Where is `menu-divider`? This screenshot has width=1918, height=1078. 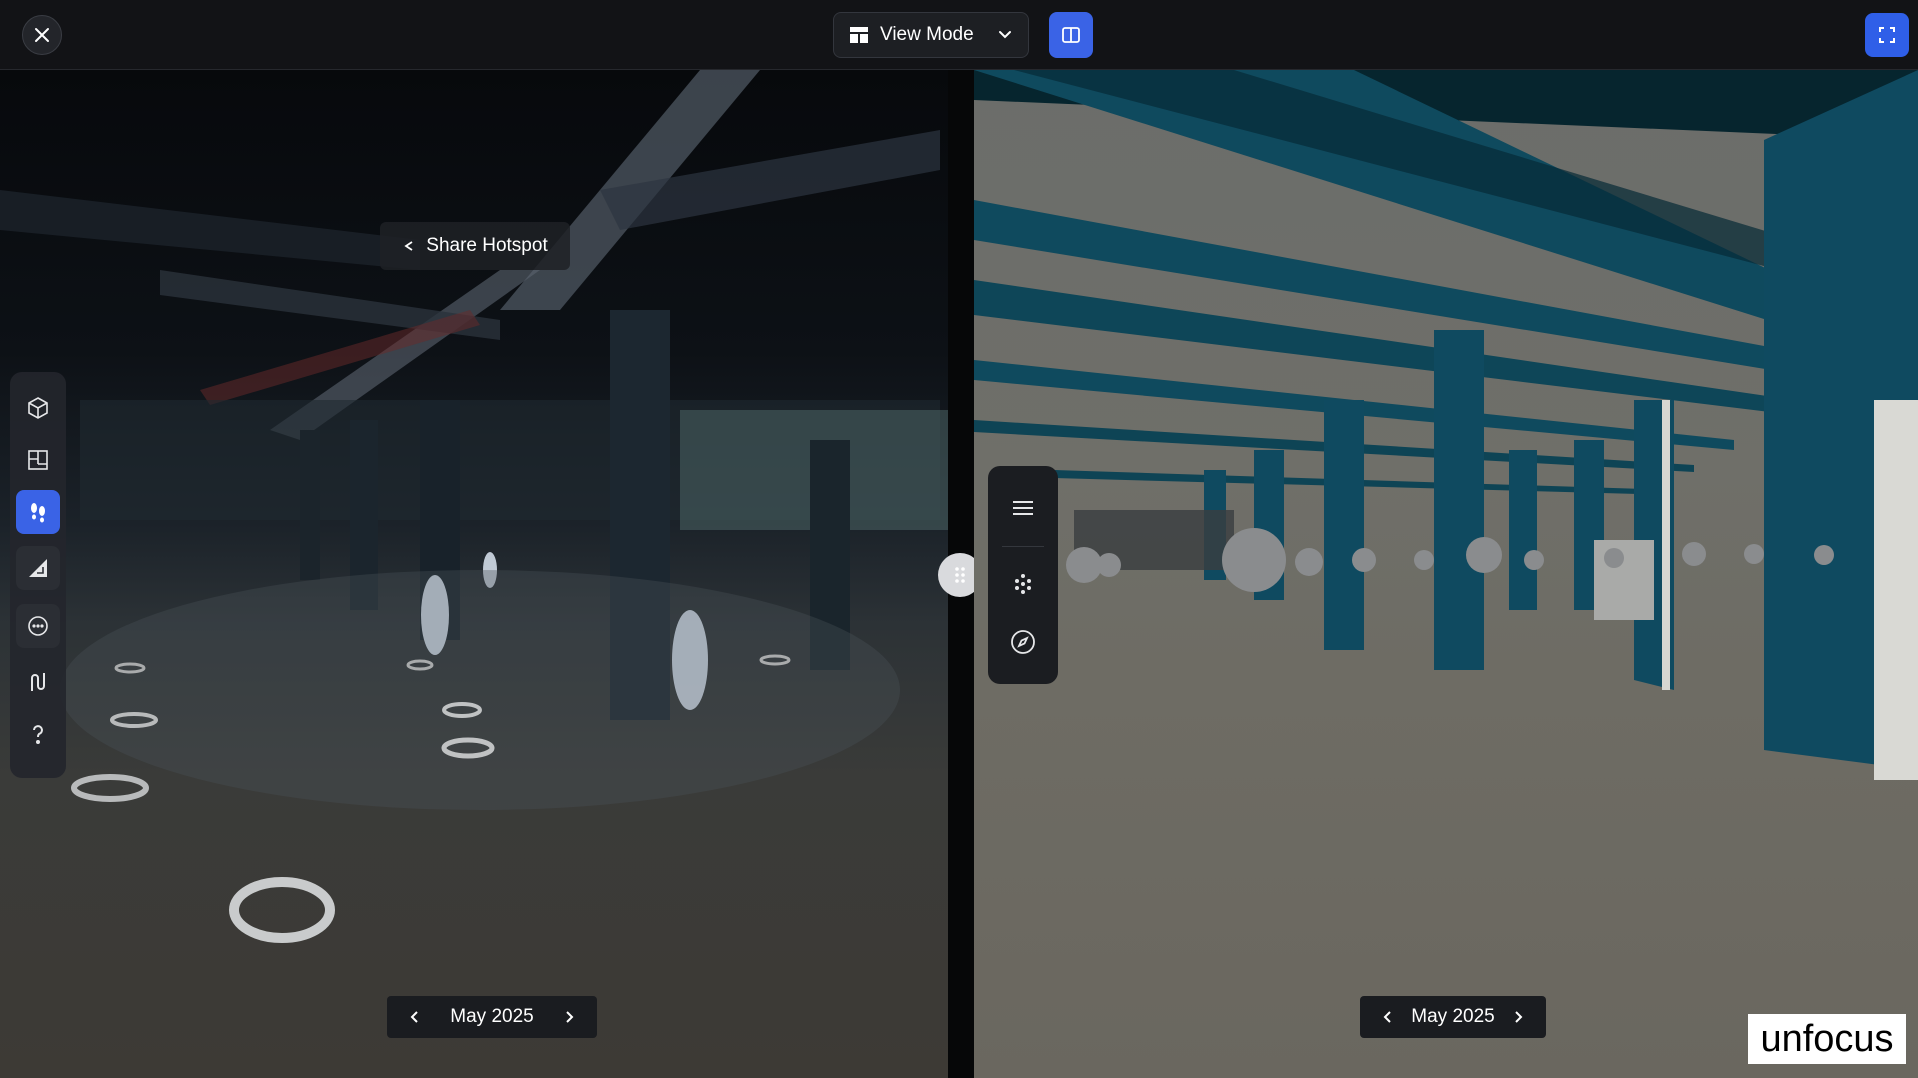 menu-divider is located at coordinates (1023, 546).